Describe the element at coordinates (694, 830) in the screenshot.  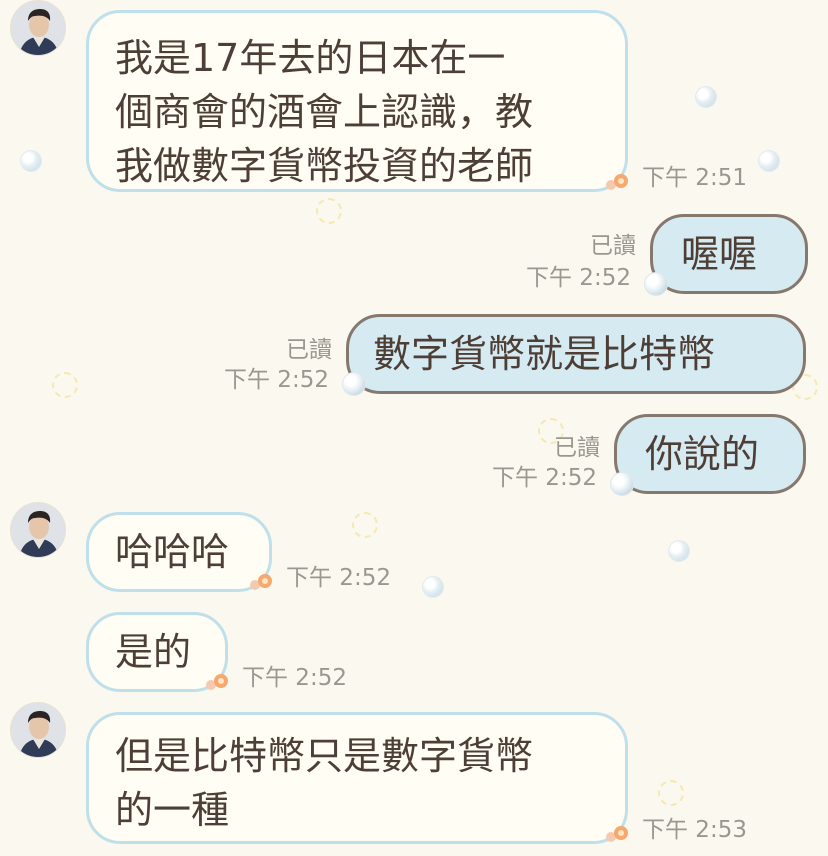
I see `message-time: 下午 2:53` at that location.